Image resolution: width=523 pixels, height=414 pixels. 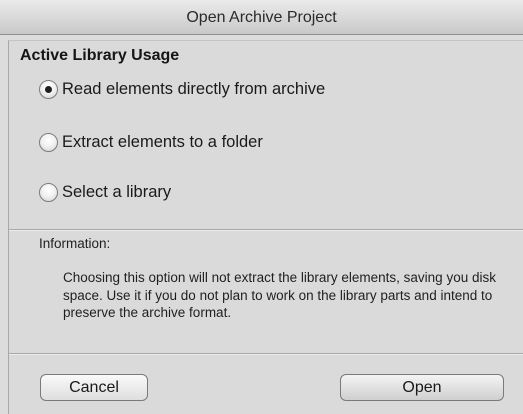 What do you see at coordinates (194, 89) in the screenshot?
I see `radio-label: Read elements directly from archive` at bounding box center [194, 89].